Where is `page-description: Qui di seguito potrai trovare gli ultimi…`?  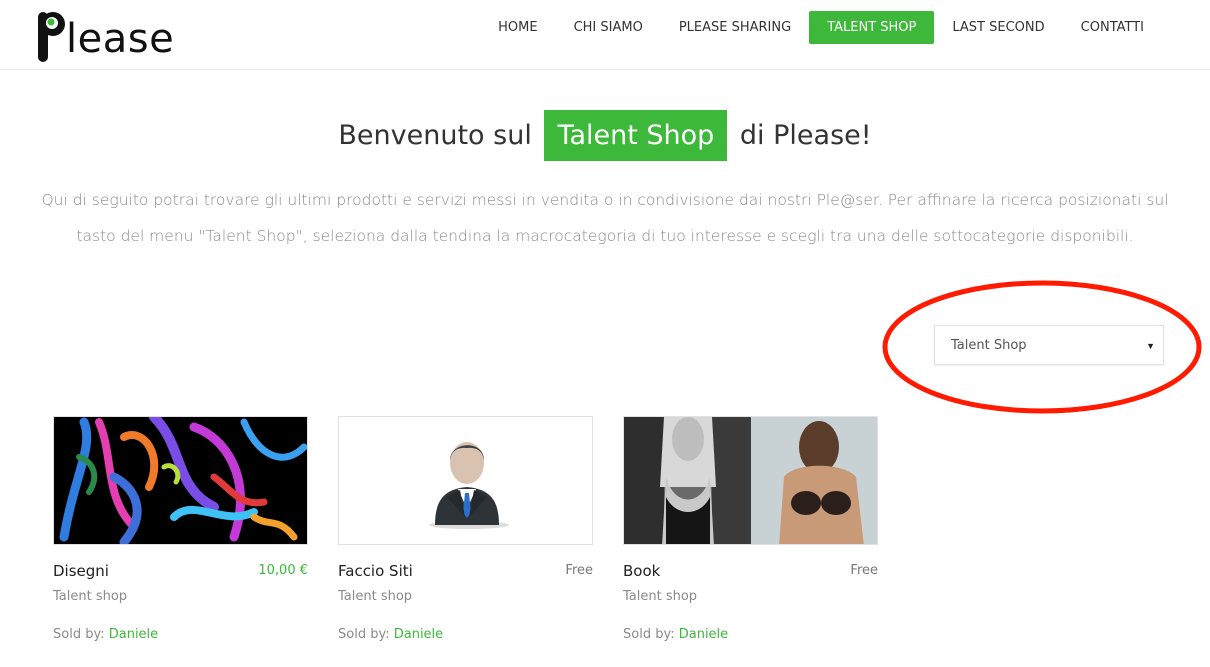
page-description: Qui di seguito potrai trovare gli ultimi… is located at coordinates (605, 218).